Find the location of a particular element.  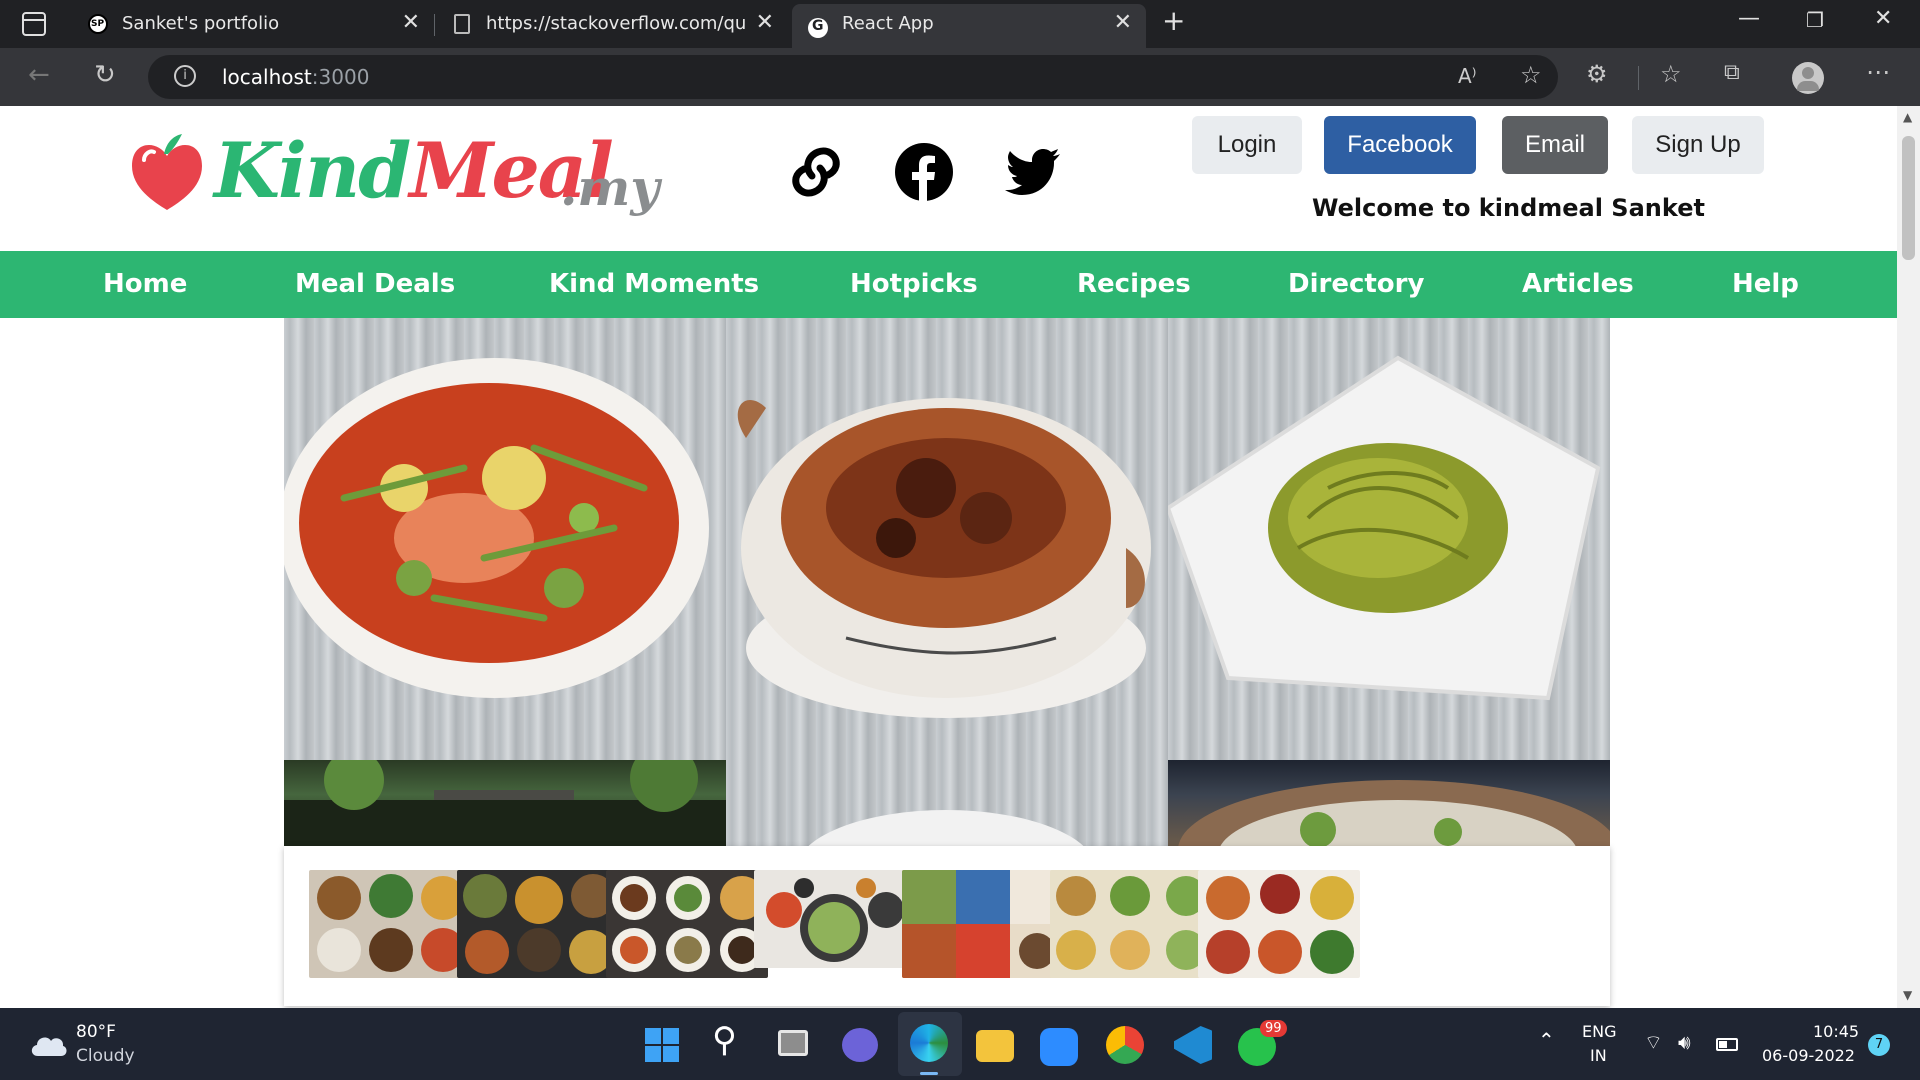

volume-icon: 🔊︎ is located at coordinates (1684, 1042).